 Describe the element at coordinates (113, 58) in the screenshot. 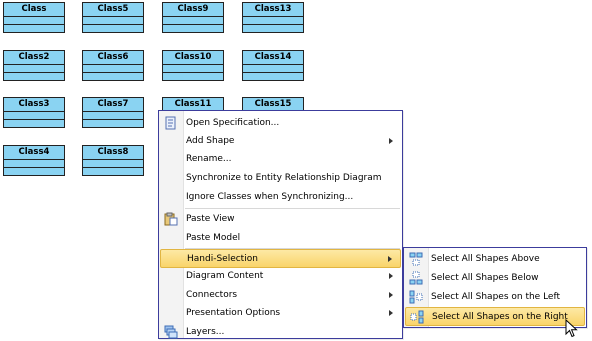

I see `class-name: Class6` at that location.